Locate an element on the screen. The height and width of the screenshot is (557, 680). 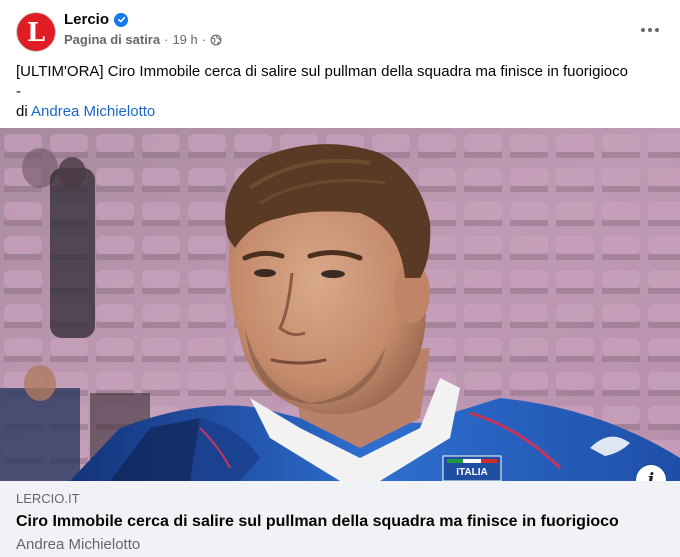
post-dash: - is located at coordinates (18, 91).